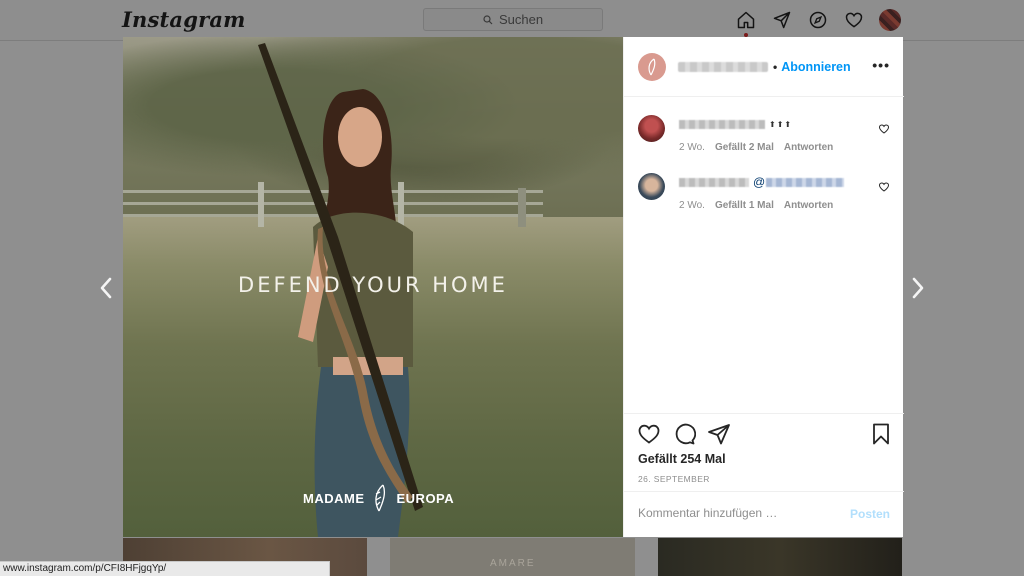 This screenshot has width=1024, height=576. I want to click on action-icon-bar, so click(684, 434).